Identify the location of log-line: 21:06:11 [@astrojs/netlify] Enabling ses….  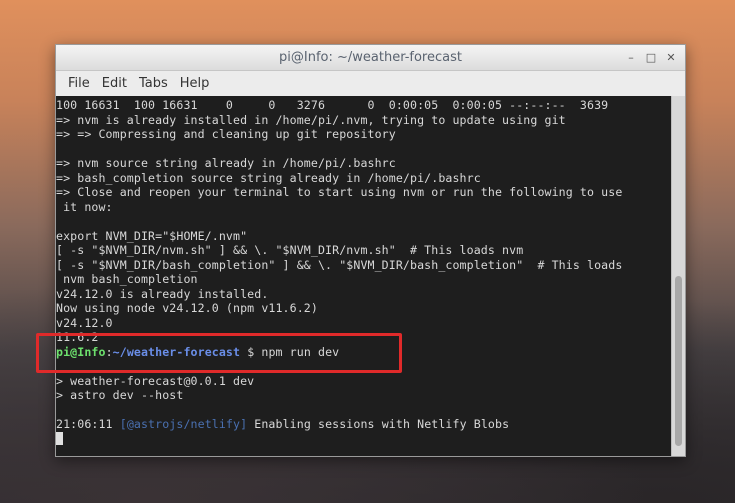
(363, 424).